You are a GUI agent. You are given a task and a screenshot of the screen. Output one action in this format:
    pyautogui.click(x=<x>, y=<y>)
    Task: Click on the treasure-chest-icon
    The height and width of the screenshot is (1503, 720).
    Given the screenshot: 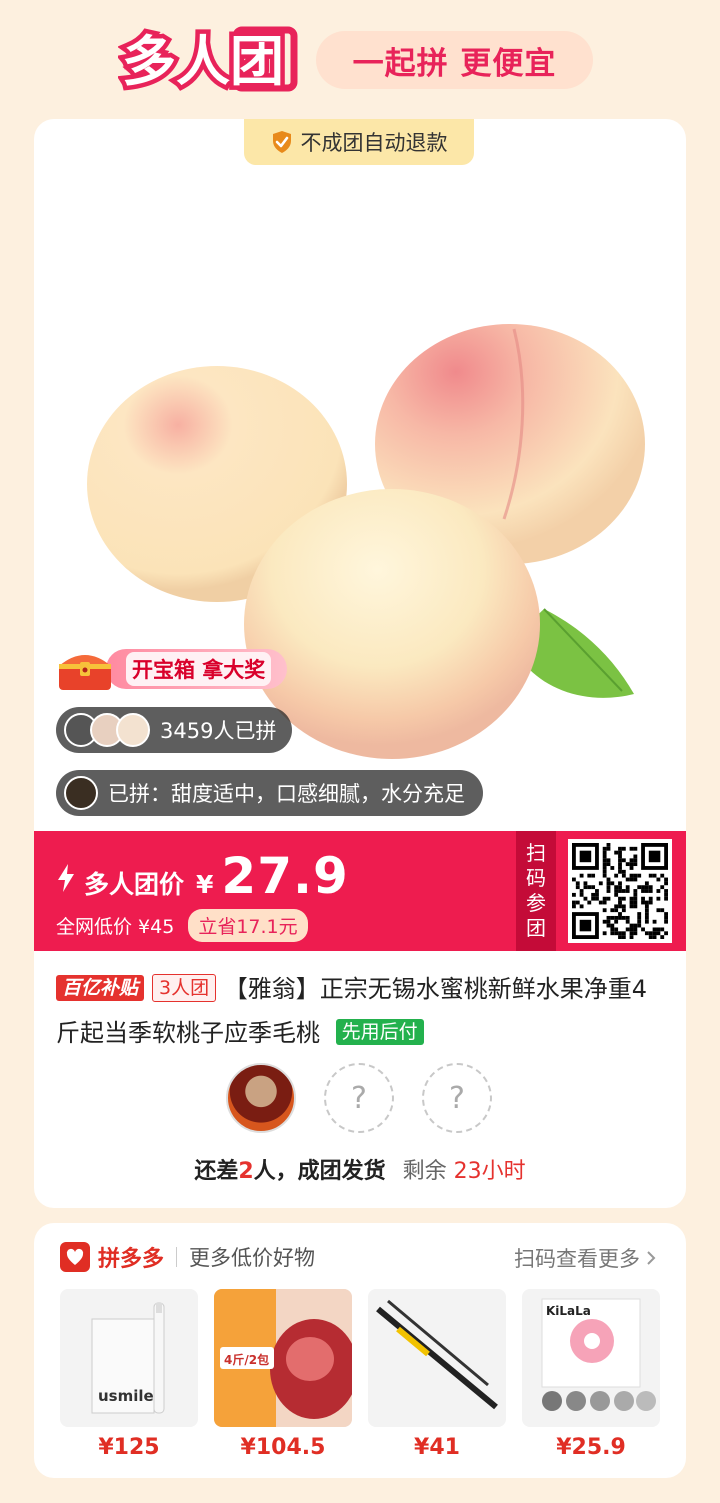 What is the action you would take?
    pyautogui.click(x=85, y=672)
    